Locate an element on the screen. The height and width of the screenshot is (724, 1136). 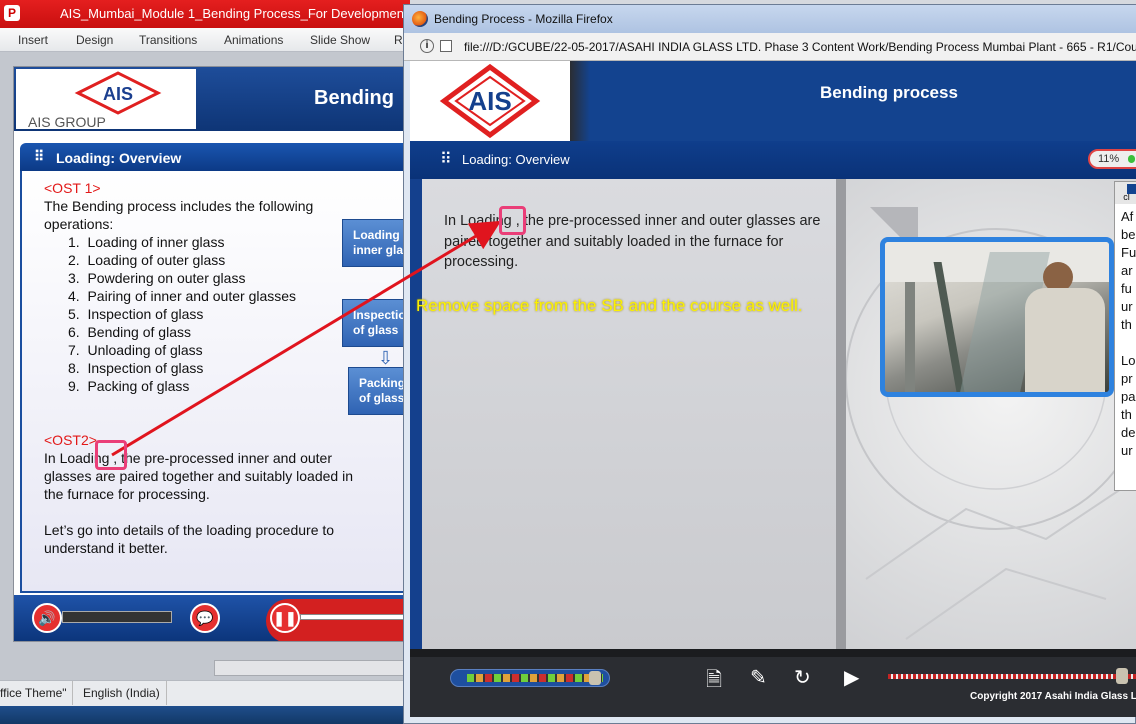
powerpoint-app-icon: P is located at coordinates (12, 13).